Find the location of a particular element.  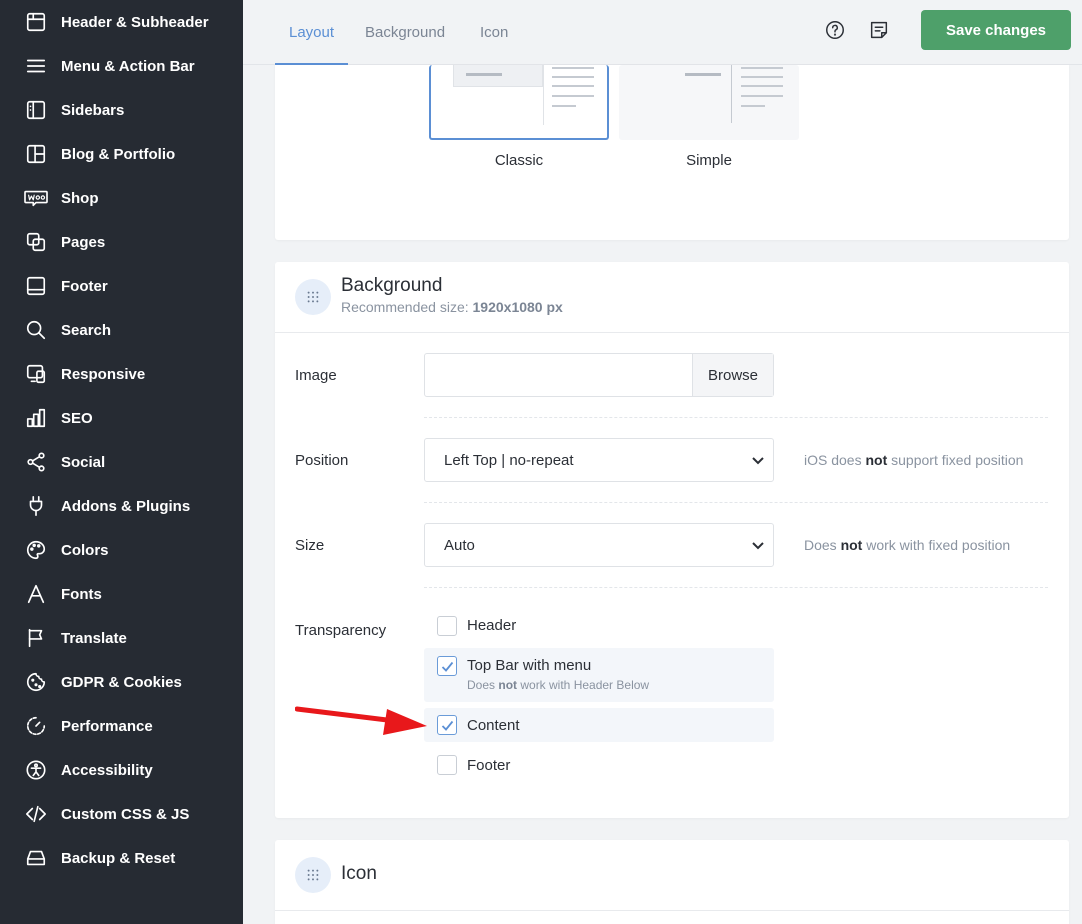

transparency-footer-checkbox-row: Footer is located at coordinates (599, 765).